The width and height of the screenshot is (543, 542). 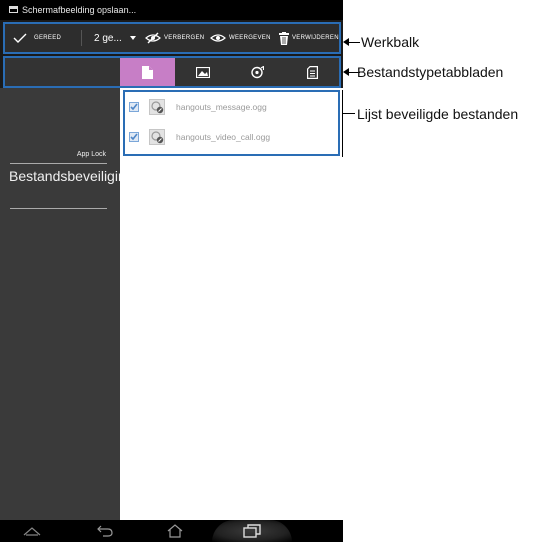 I want to click on keyboard-hide-button, so click(x=32, y=531).